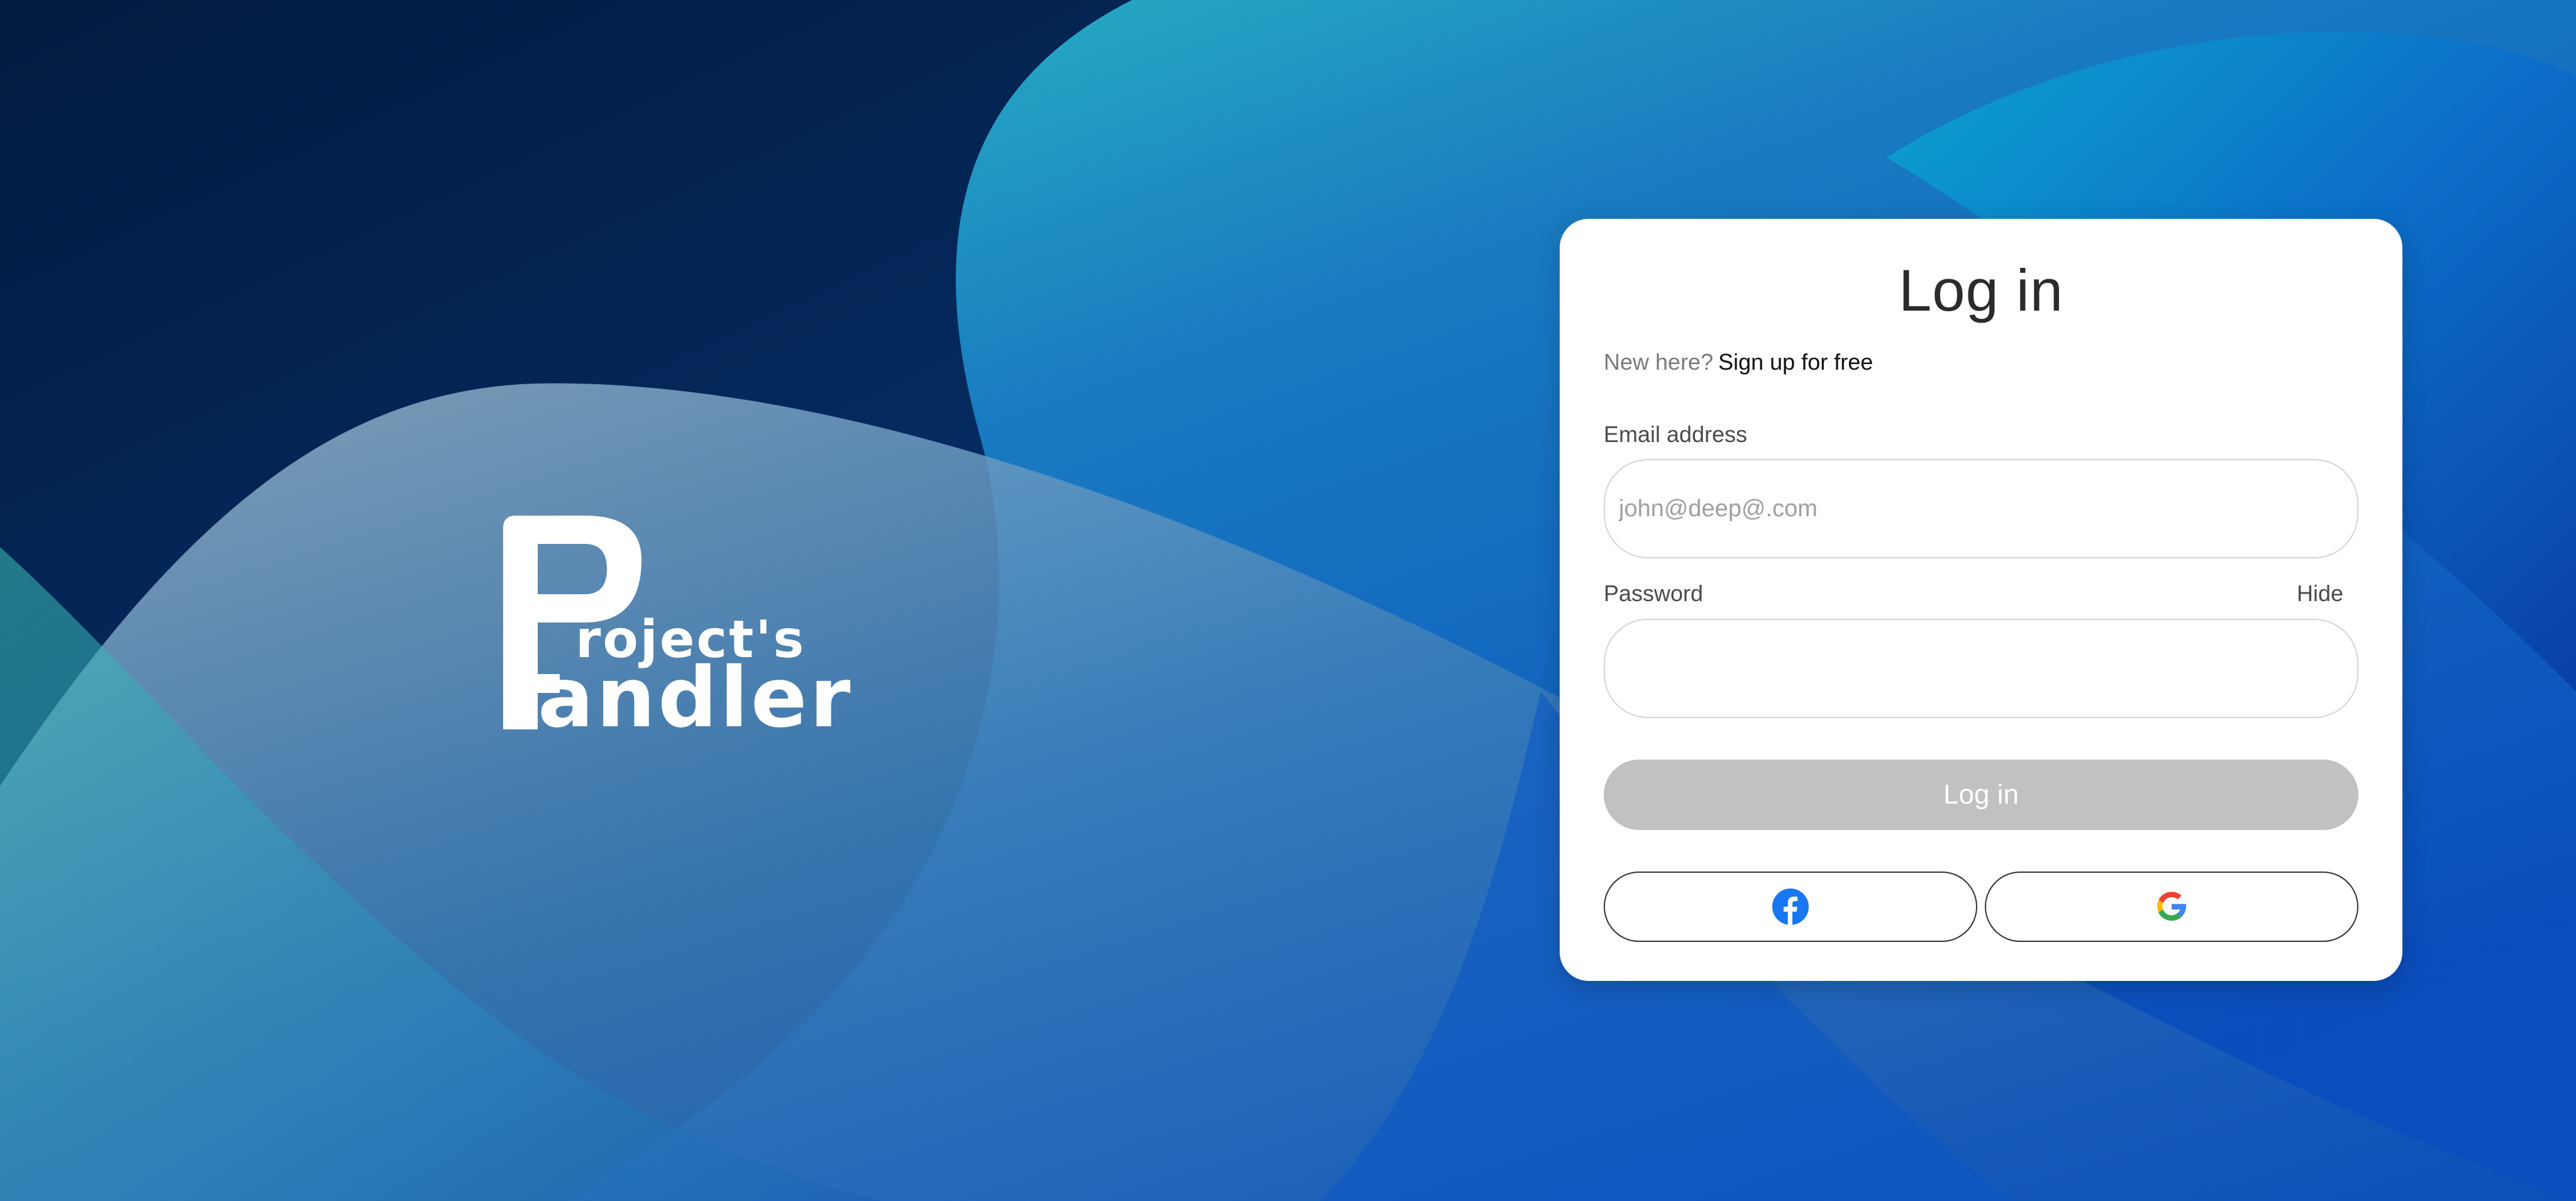 The width and height of the screenshot is (2576, 1201). What do you see at coordinates (1981, 508) in the screenshot?
I see `email-field` at bounding box center [1981, 508].